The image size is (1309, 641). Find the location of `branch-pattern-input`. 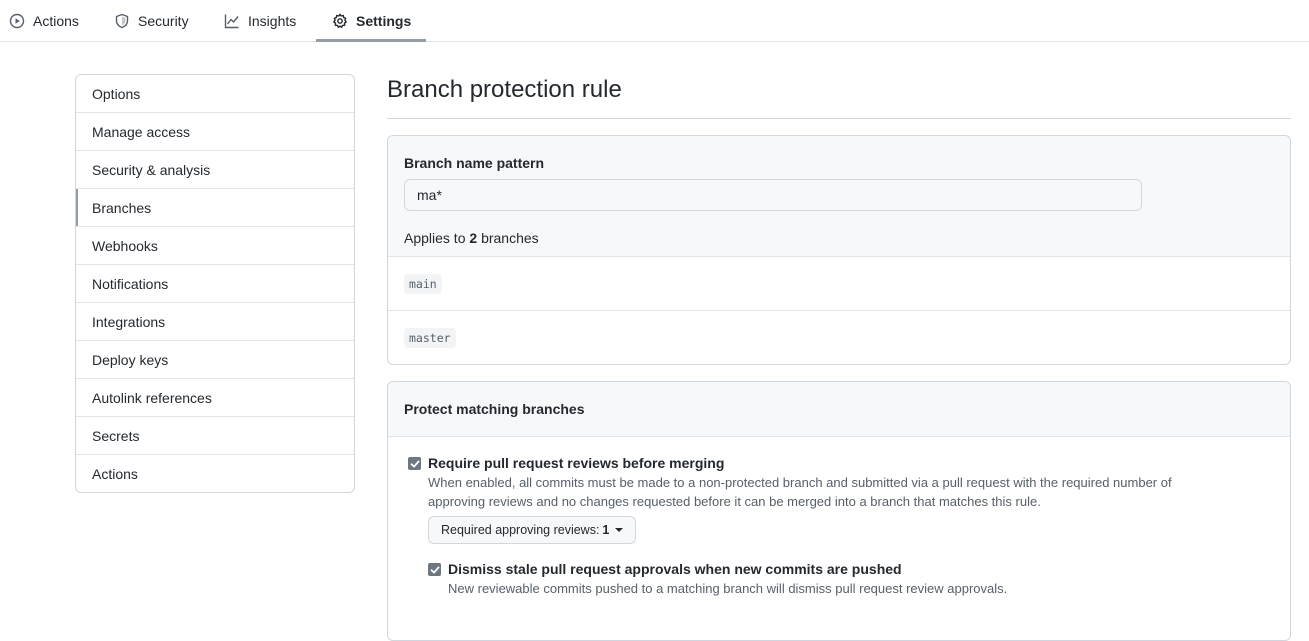

branch-pattern-input is located at coordinates (773, 195).